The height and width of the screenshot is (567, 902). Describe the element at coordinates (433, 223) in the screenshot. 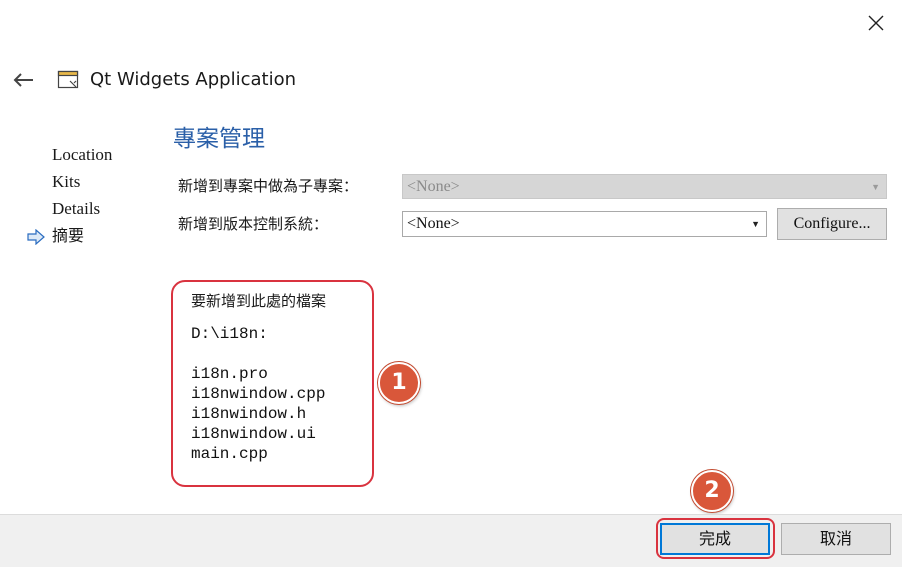

I see `vcs-value: <None>` at that location.